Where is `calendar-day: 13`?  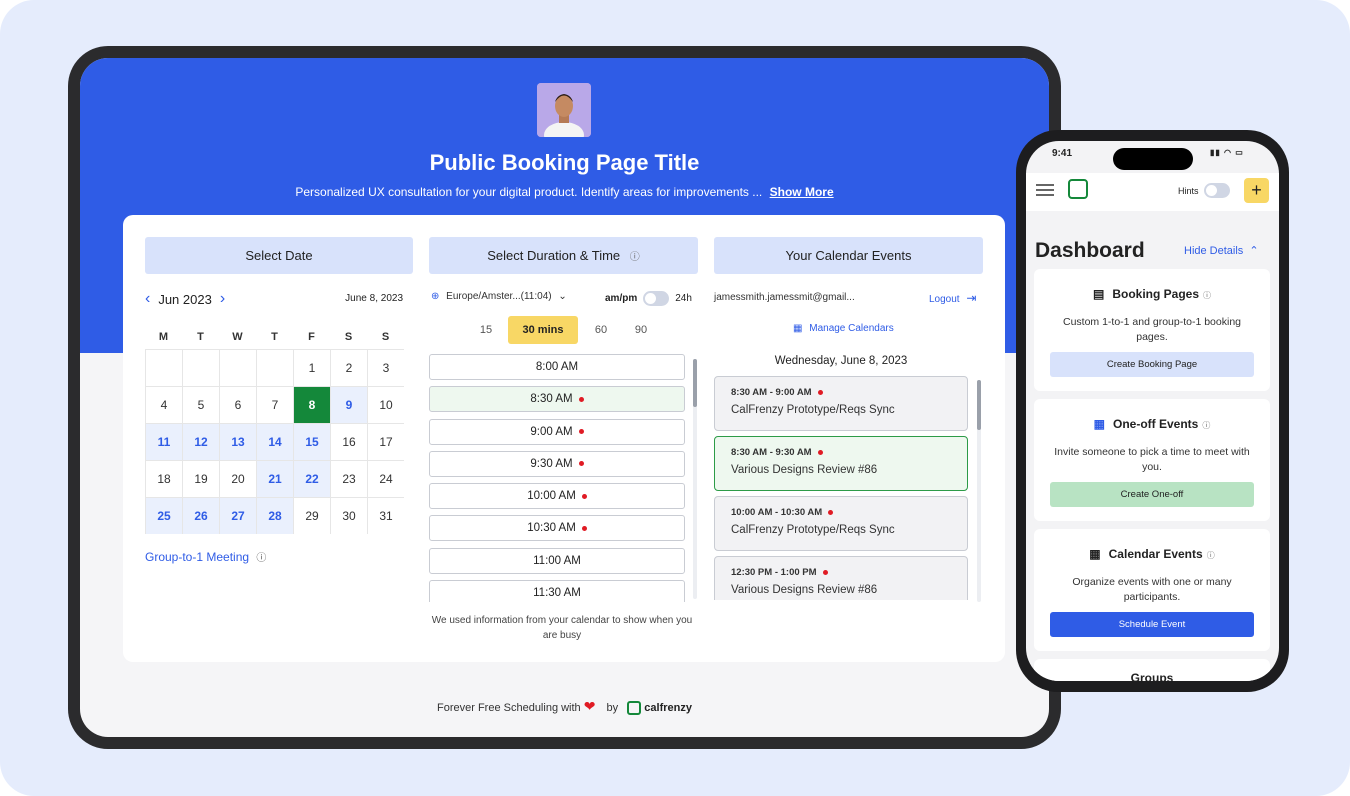
calendar-day: 13 is located at coordinates (237, 441).